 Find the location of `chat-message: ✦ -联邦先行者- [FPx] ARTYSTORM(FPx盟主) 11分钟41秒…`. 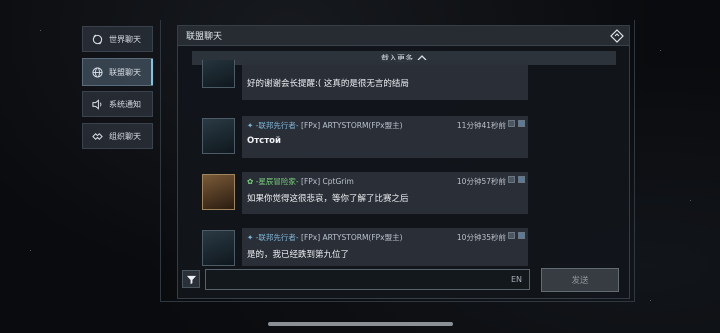

chat-message: ✦ -联邦先行者- [FPx] ARTYSTORM(FPx盟主) 11分钟41秒… is located at coordinates (365, 137).